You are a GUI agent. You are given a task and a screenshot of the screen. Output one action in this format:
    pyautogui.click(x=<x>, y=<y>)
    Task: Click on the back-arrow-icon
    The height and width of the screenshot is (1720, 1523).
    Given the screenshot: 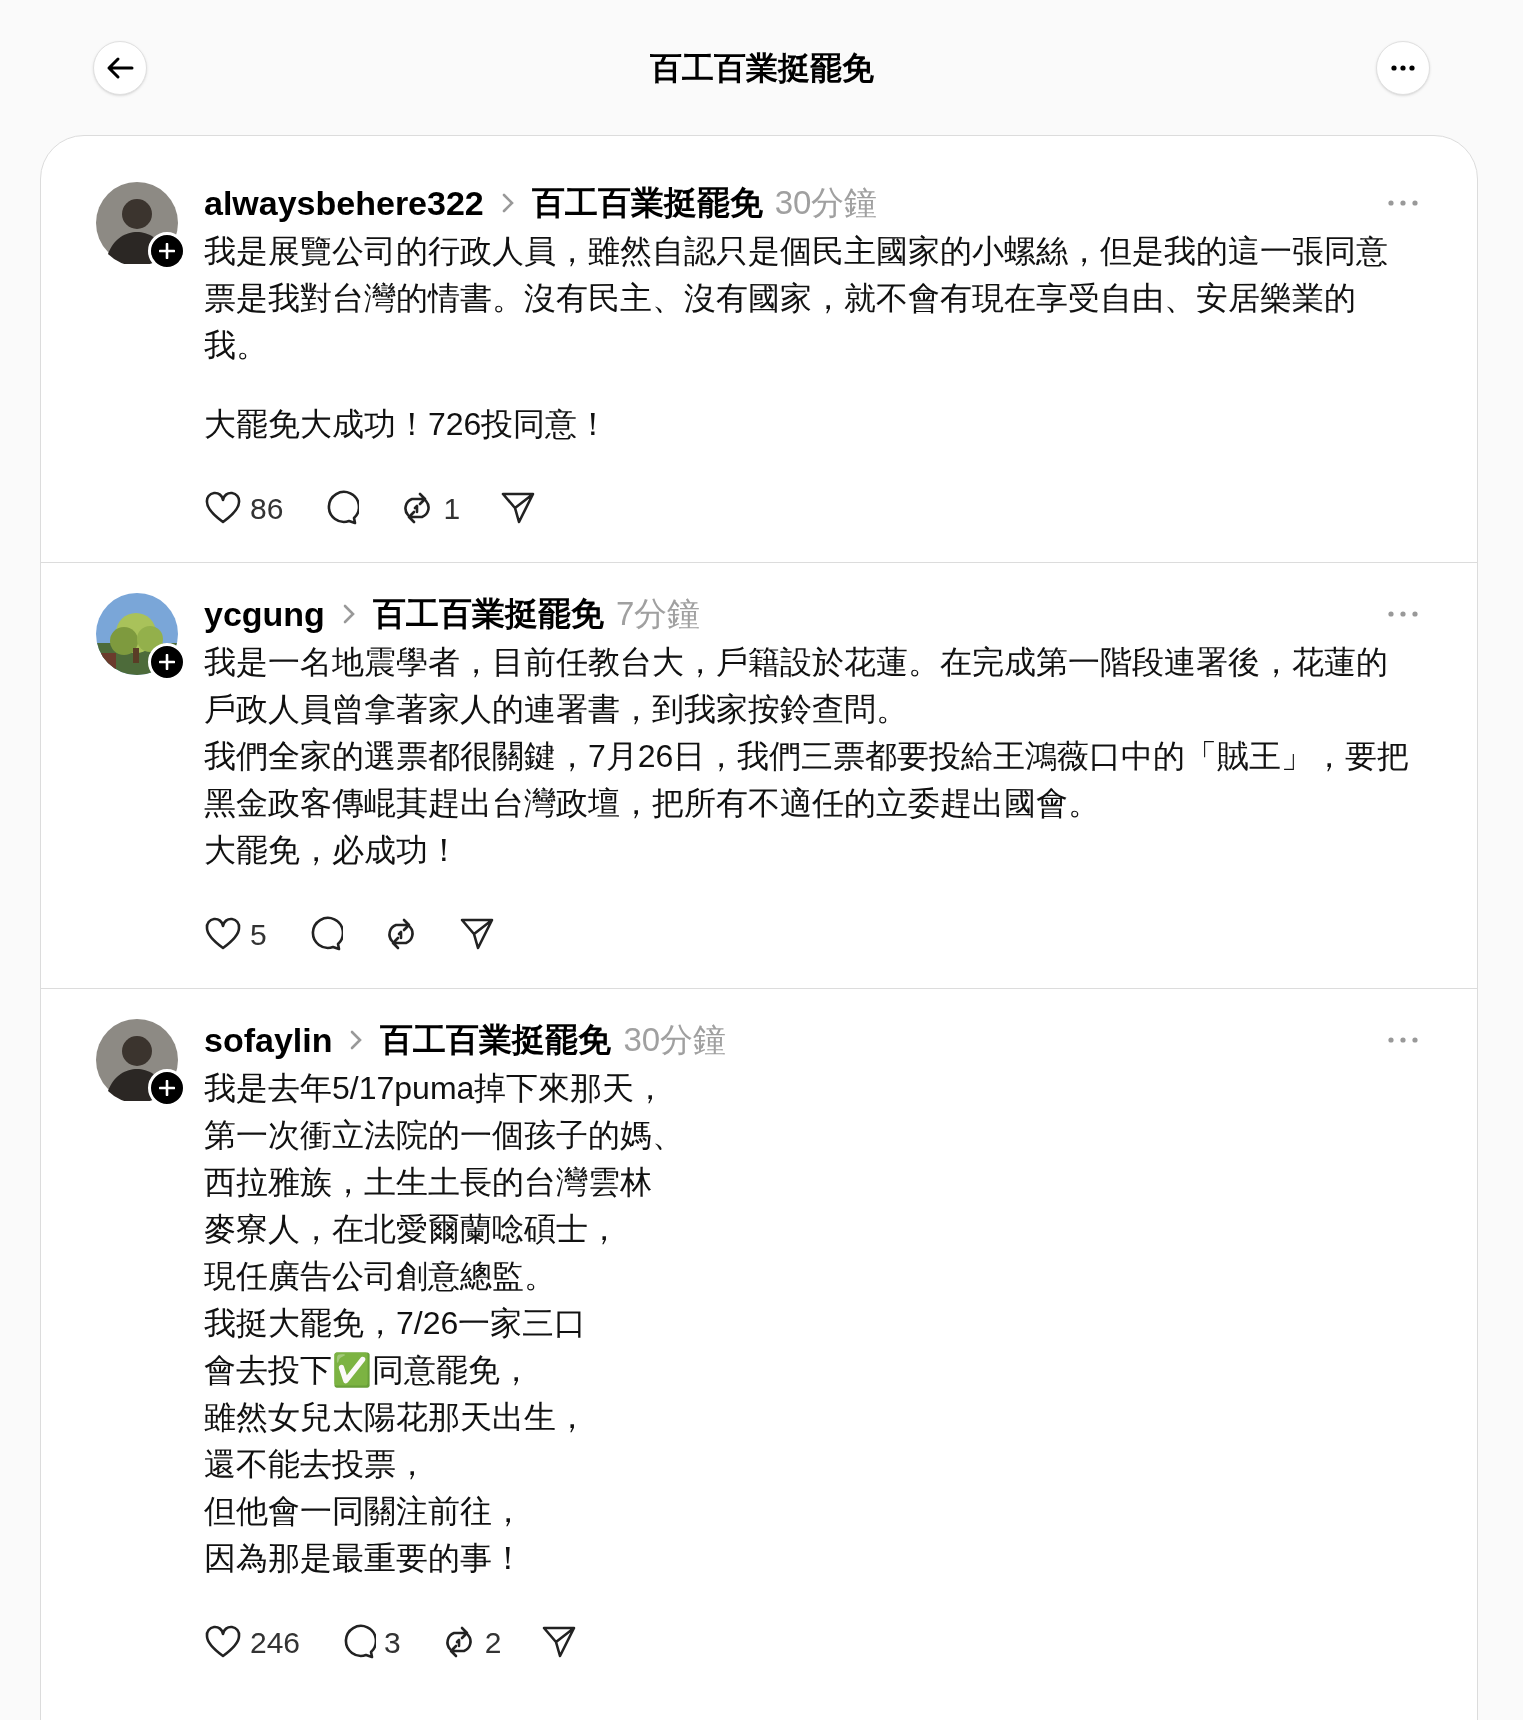 What is the action you would take?
    pyautogui.click(x=120, y=67)
    